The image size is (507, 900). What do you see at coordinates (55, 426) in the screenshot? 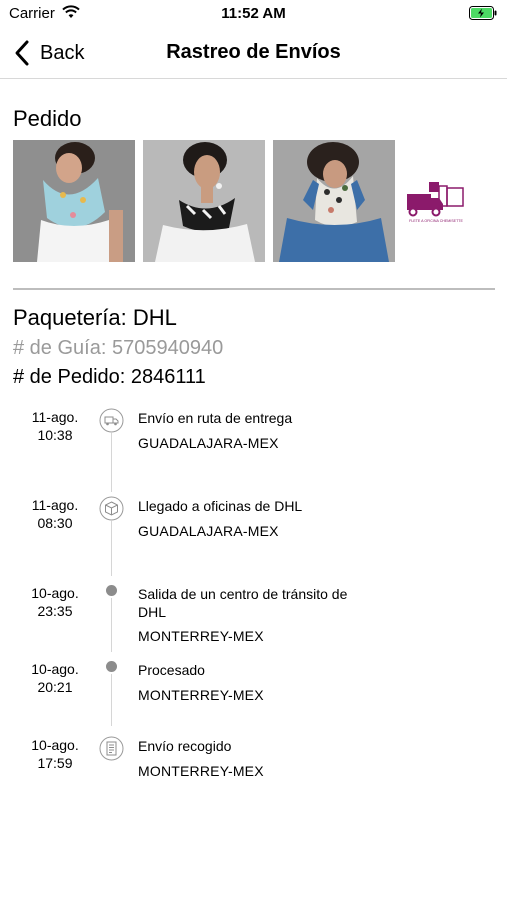
I see `event-datetime: 11-ago. 10:38` at bounding box center [55, 426].